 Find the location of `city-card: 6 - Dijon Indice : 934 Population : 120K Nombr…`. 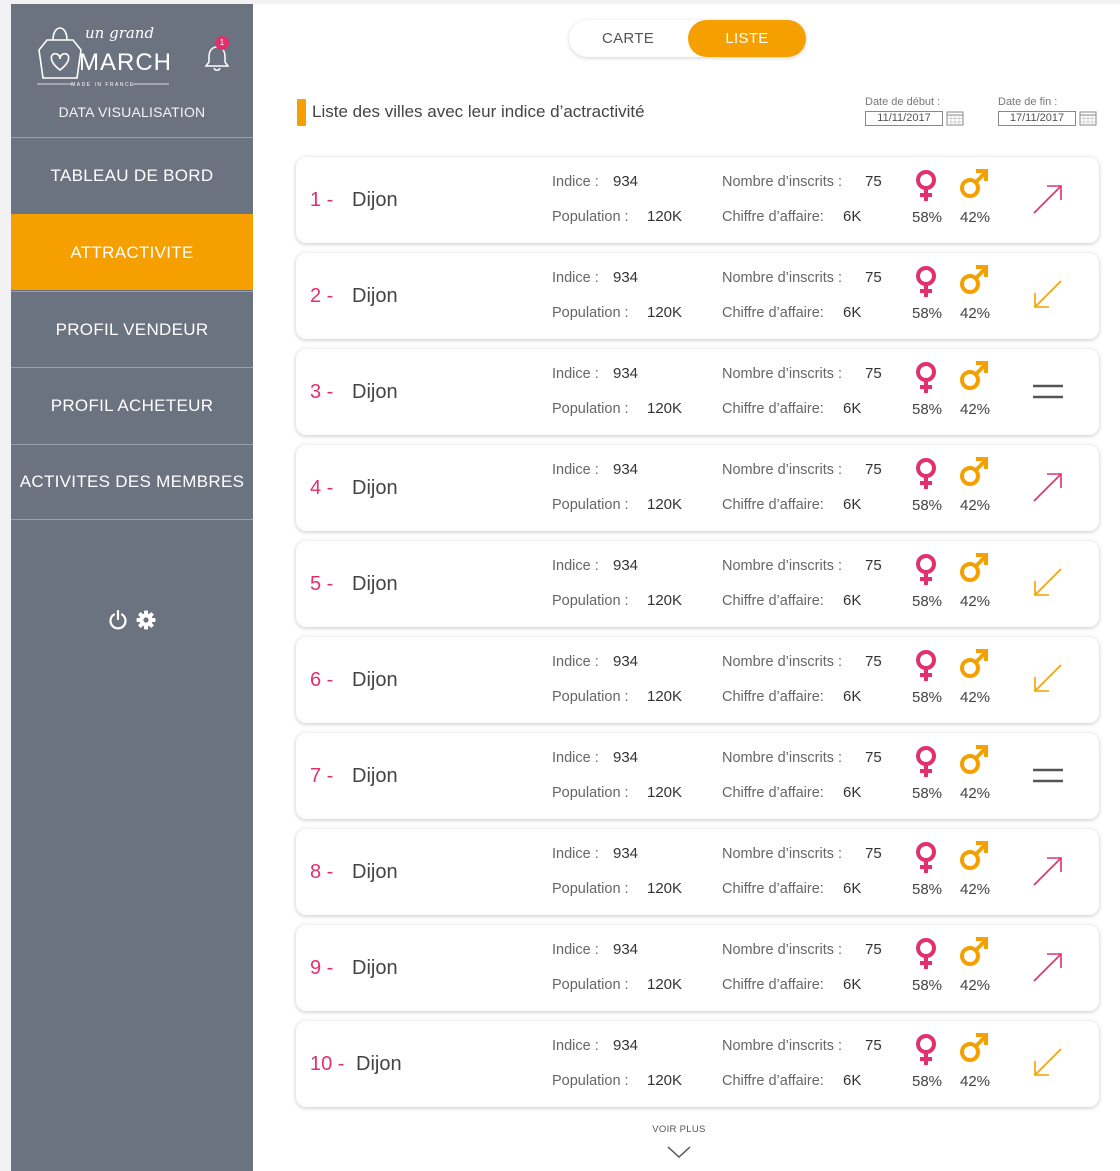

city-card: 6 - Dijon Indice : 934 Population : 120K Nombr… is located at coordinates (697, 680).